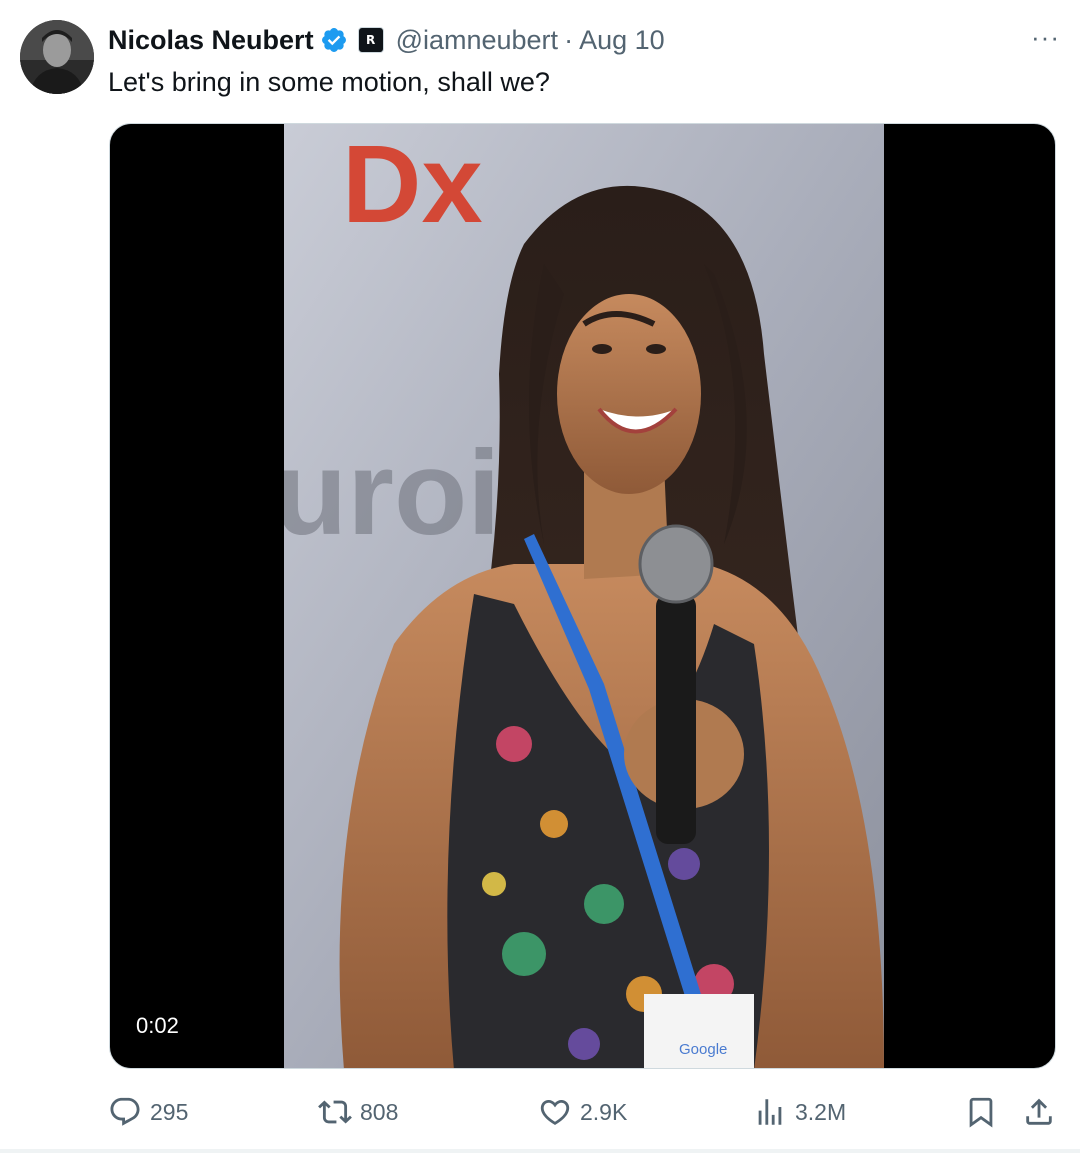  Describe the element at coordinates (329, 82) in the screenshot. I see `tweet-text: Let's bring in some motion, shall we?` at that location.